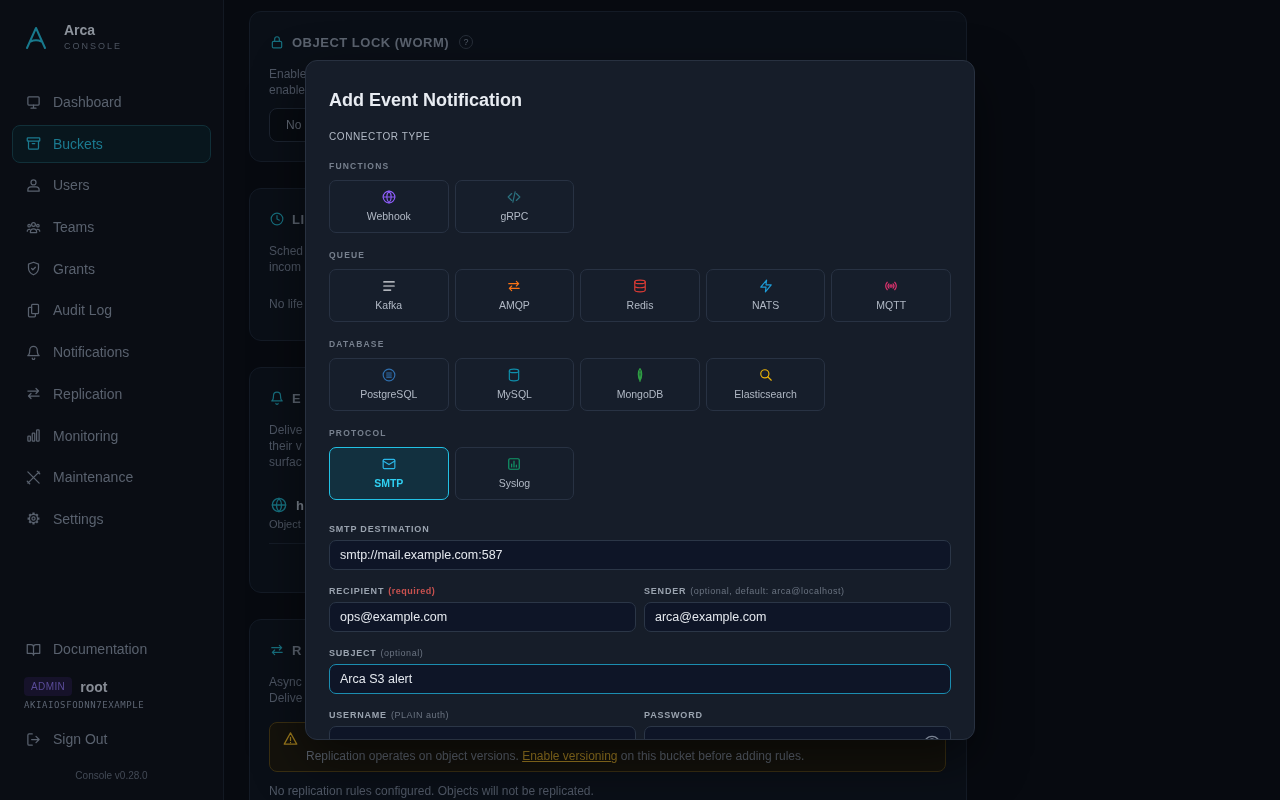 The width and height of the screenshot is (1280, 800). Describe the element at coordinates (298, 219) in the screenshot. I see `section-title: LI` at that location.